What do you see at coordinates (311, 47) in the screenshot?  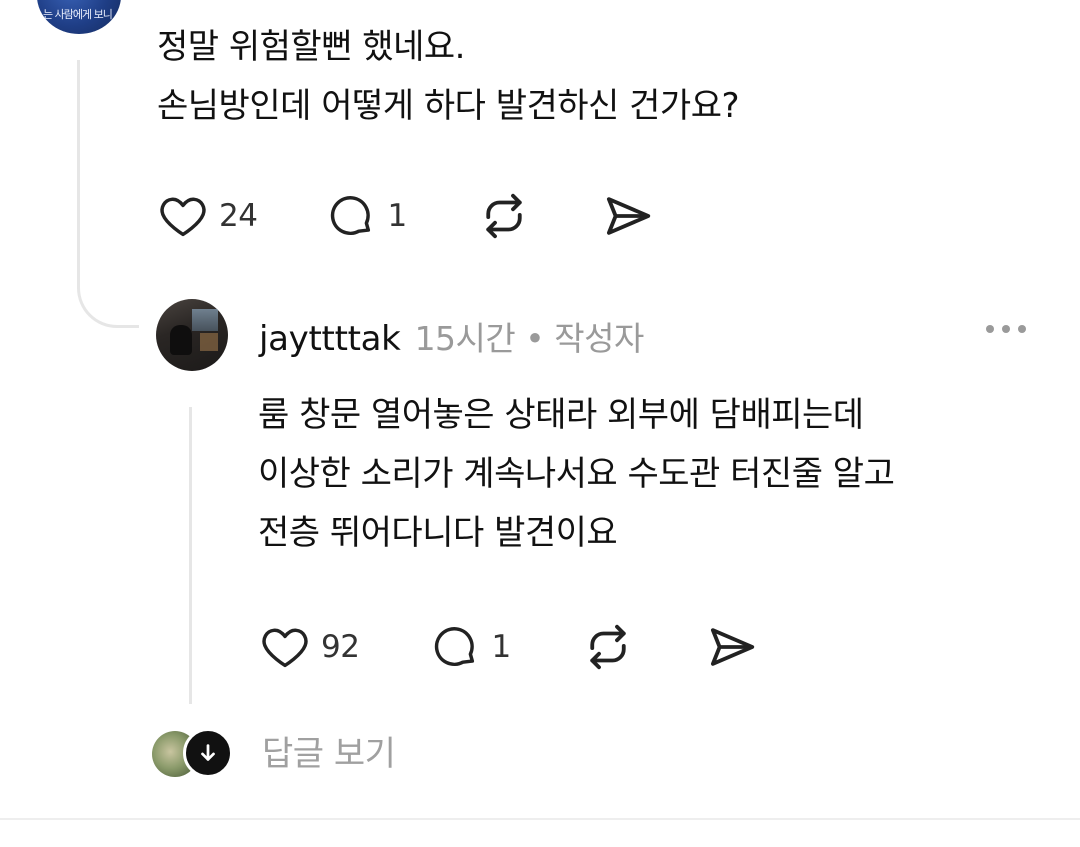 I see `parent-comment-line: 정말 위험할뻔 했네요.` at bounding box center [311, 47].